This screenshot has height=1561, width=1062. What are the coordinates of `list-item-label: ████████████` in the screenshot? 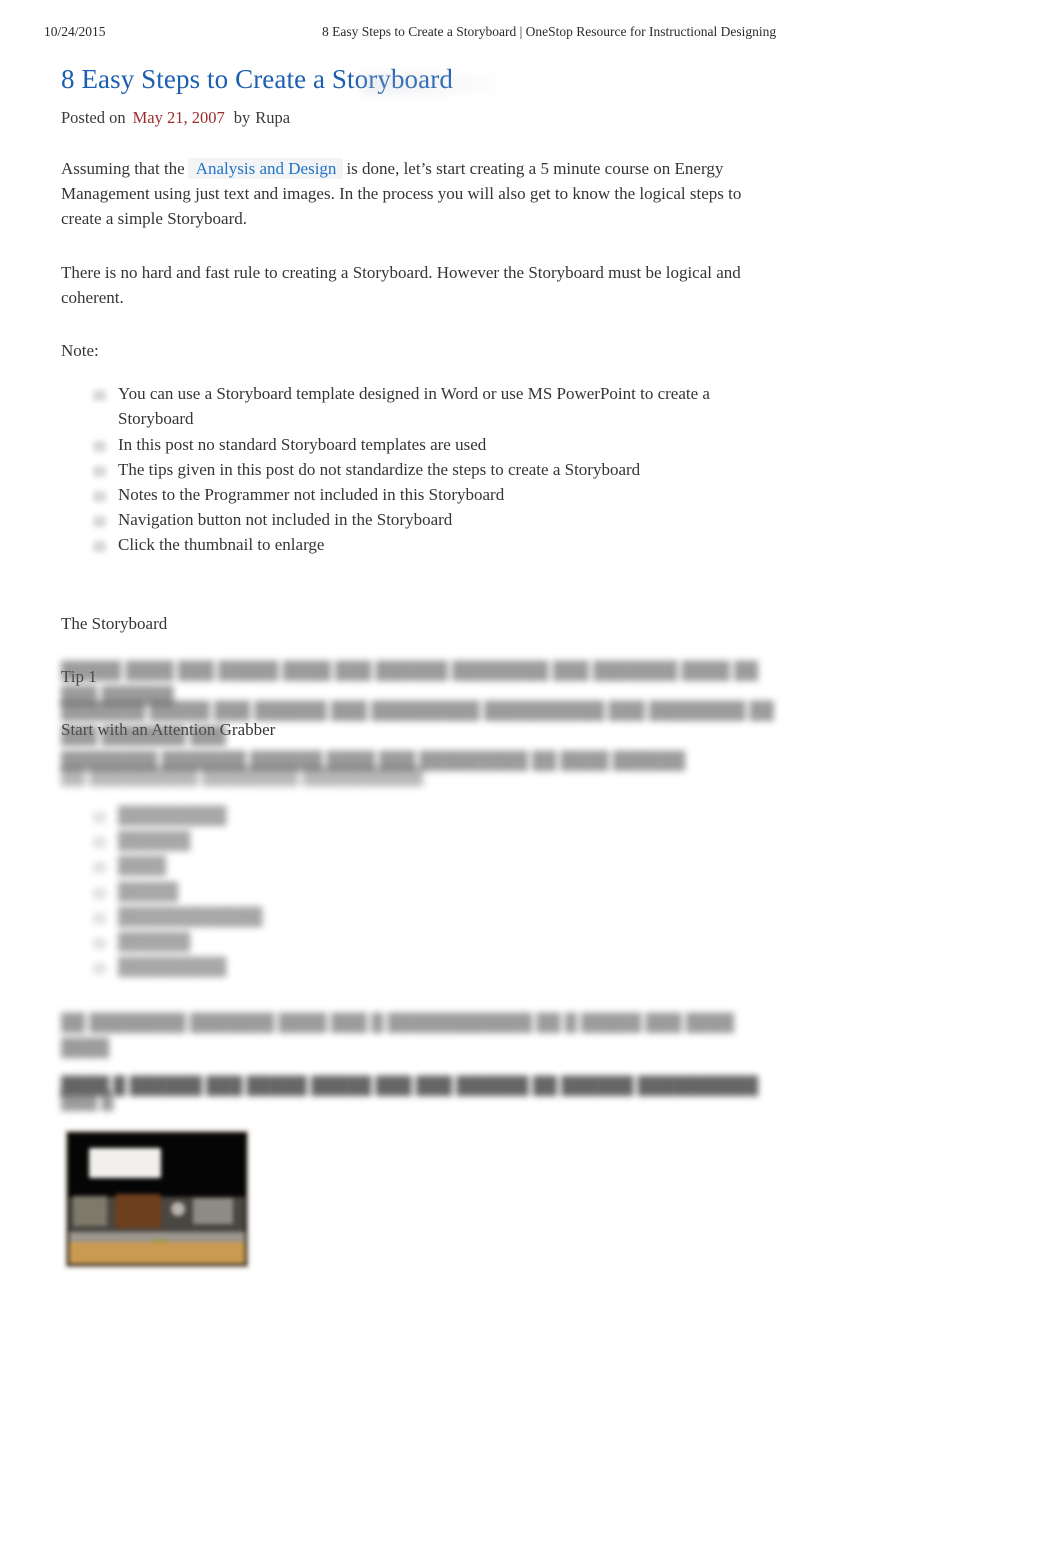 It's located at (190, 916).